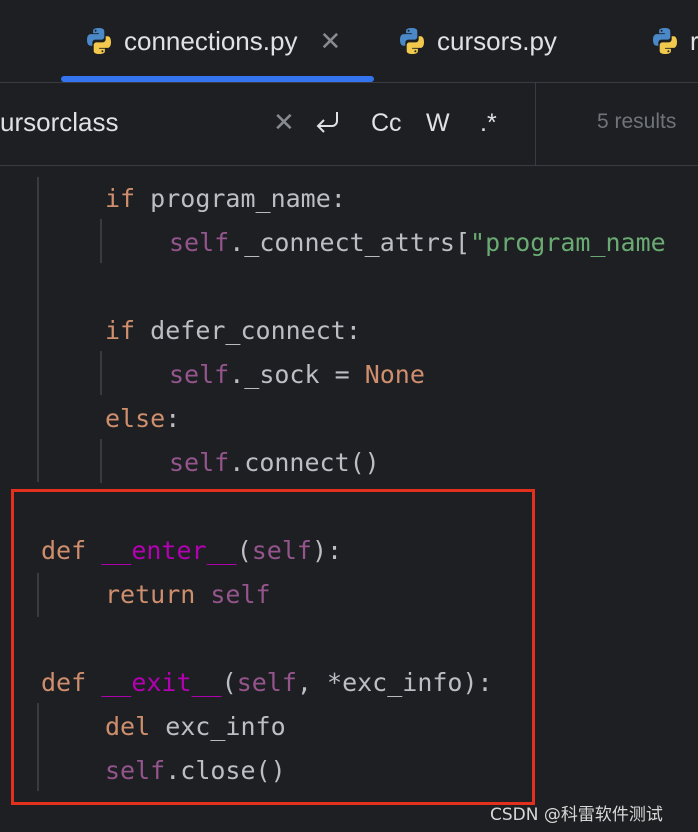  Describe the element at coordinates (637, 121) in the screenshot. I see `results-count: 5 results` at that location.